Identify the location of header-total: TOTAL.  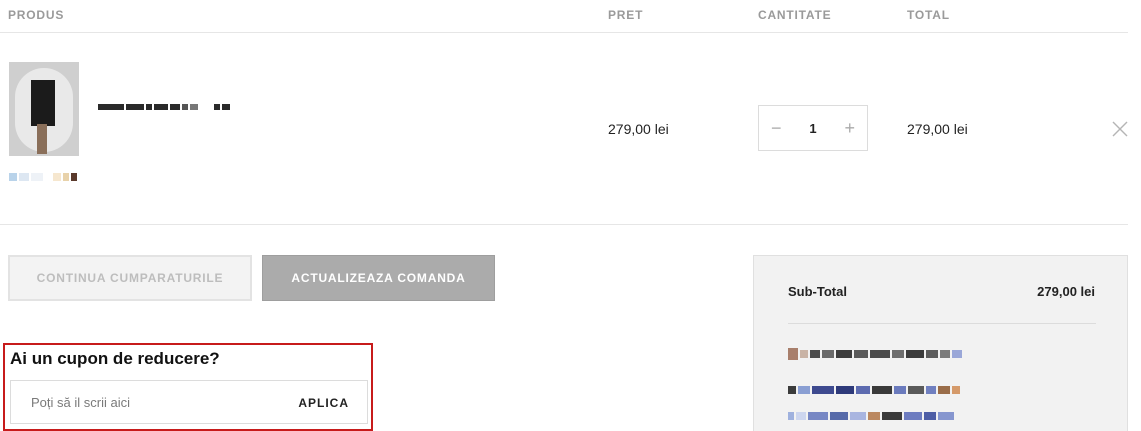
(928, 15).